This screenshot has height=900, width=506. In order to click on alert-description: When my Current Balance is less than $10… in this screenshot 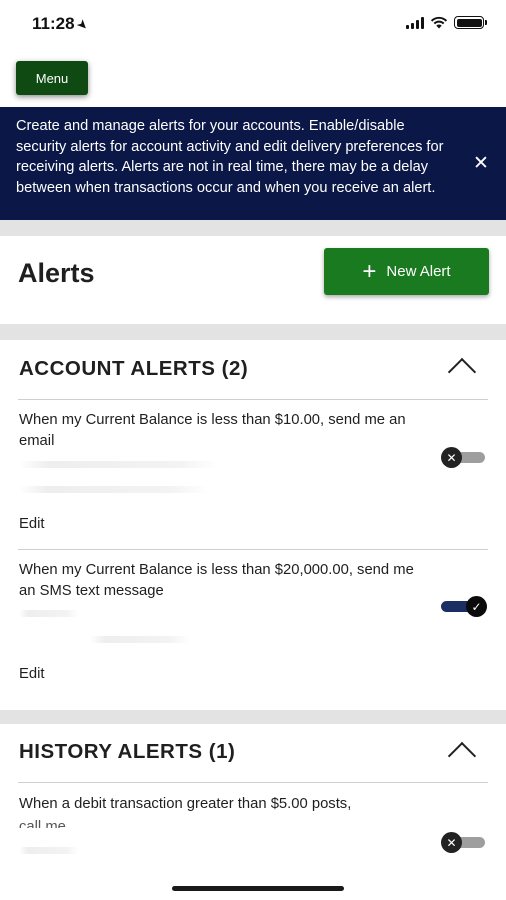, I will do `click(212, 430)`.